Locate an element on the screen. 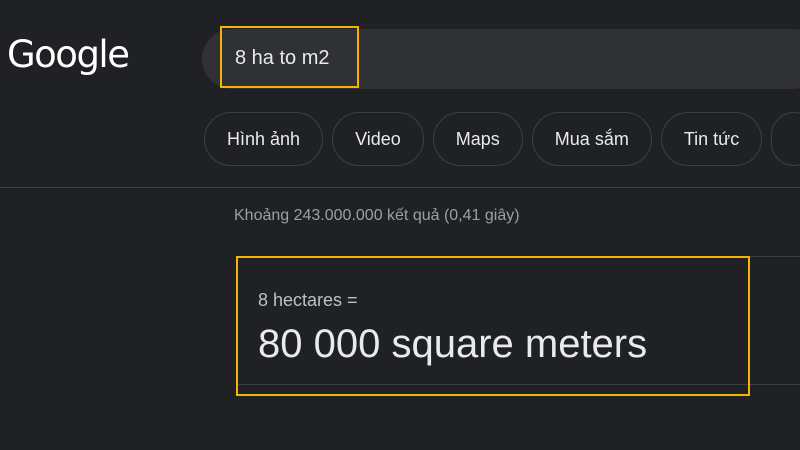  tab-more is located at coordinates (785, 139).